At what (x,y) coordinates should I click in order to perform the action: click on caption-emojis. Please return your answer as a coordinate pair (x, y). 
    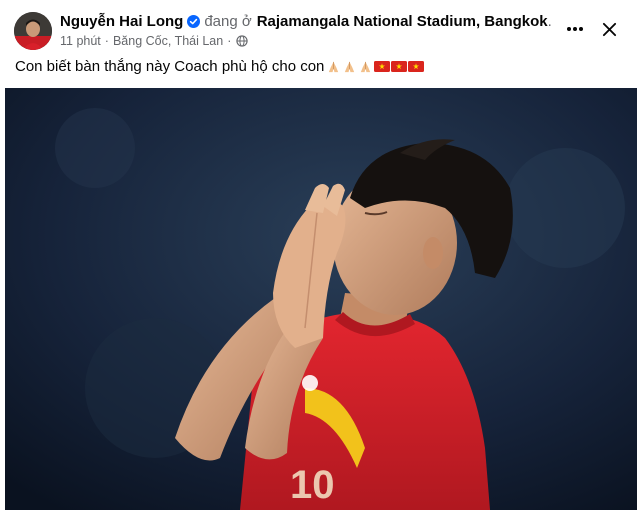
    Looking at the image, I should click on (375, 66).